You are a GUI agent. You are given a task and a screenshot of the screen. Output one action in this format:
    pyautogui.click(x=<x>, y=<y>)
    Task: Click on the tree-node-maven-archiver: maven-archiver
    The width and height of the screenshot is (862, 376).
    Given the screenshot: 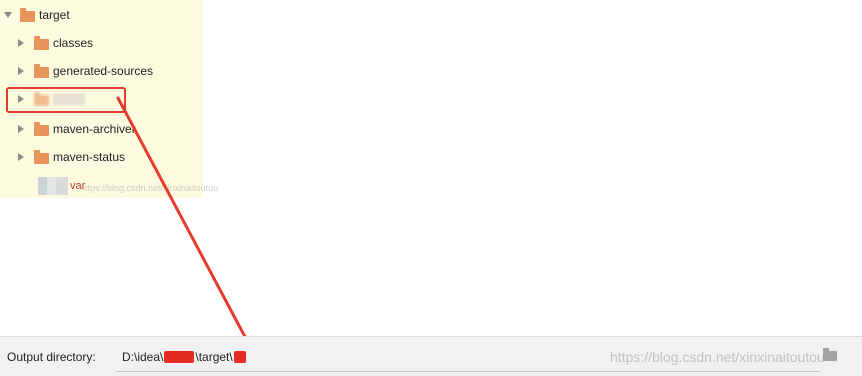 What is the action you would take?
    pyautogui.click(x=77, y=129)
    